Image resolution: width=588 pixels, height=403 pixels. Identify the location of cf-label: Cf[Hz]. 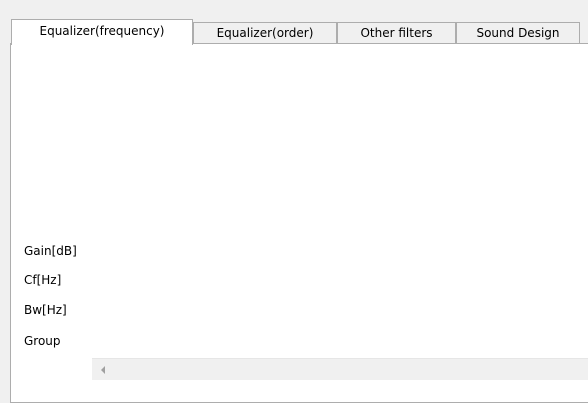
(43, 280).